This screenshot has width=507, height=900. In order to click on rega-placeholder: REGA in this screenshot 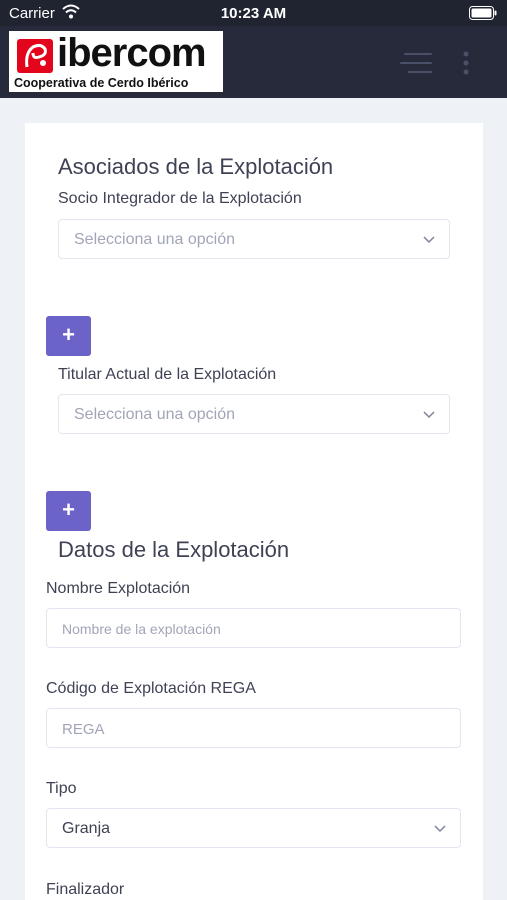, I will do `click(83, 729)`.